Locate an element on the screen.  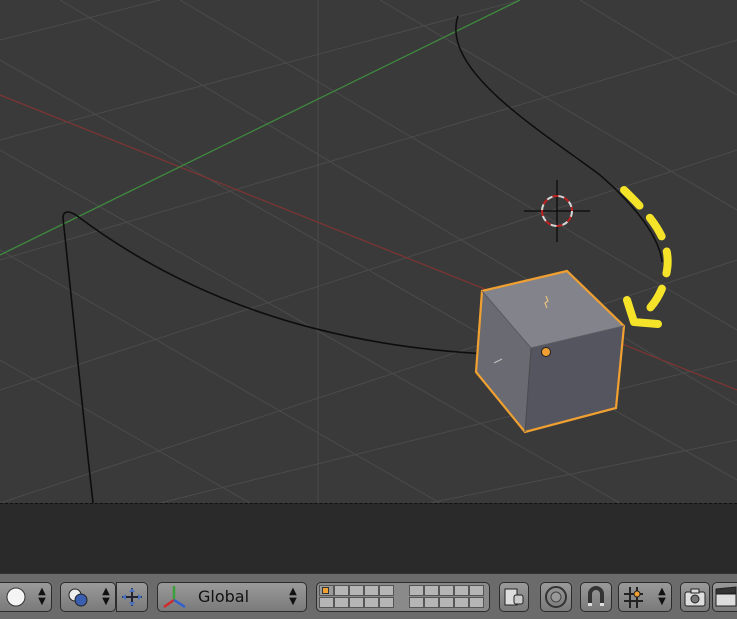
snap-element-select: ▲ ▼ is located at coordinates (645, 597).